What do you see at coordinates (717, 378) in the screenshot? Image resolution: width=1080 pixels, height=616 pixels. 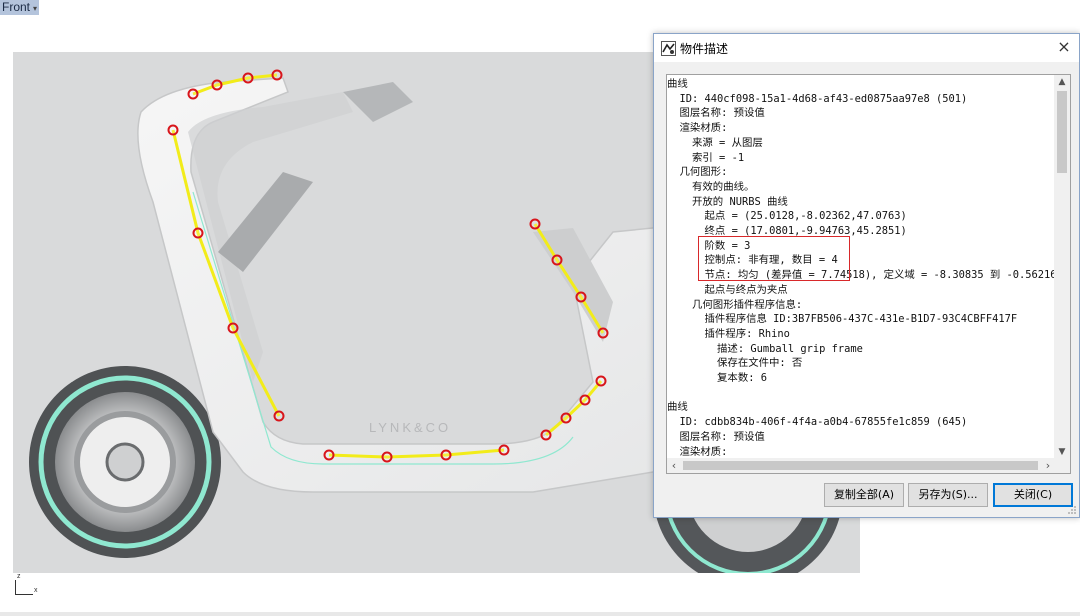 I see `description-line: 复本数: 6` at bounding box center [717, 378].